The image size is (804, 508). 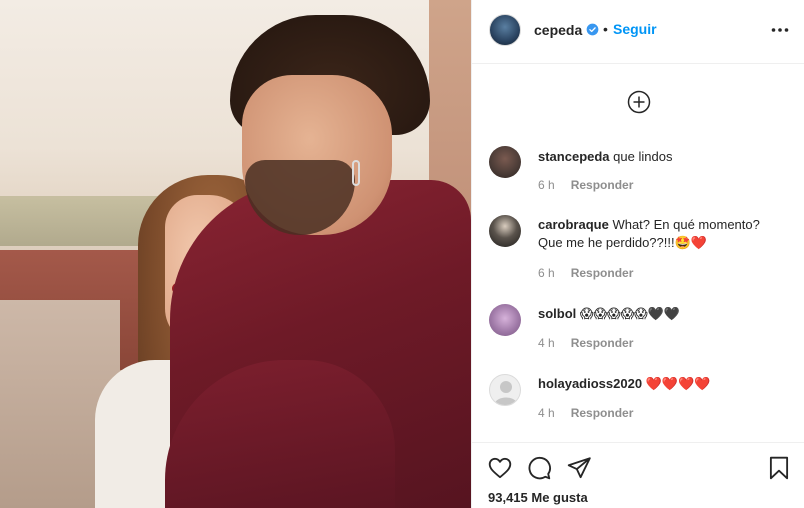 I want to click on comment-body: stancepeda que lindos, so click(x=663, y=157).